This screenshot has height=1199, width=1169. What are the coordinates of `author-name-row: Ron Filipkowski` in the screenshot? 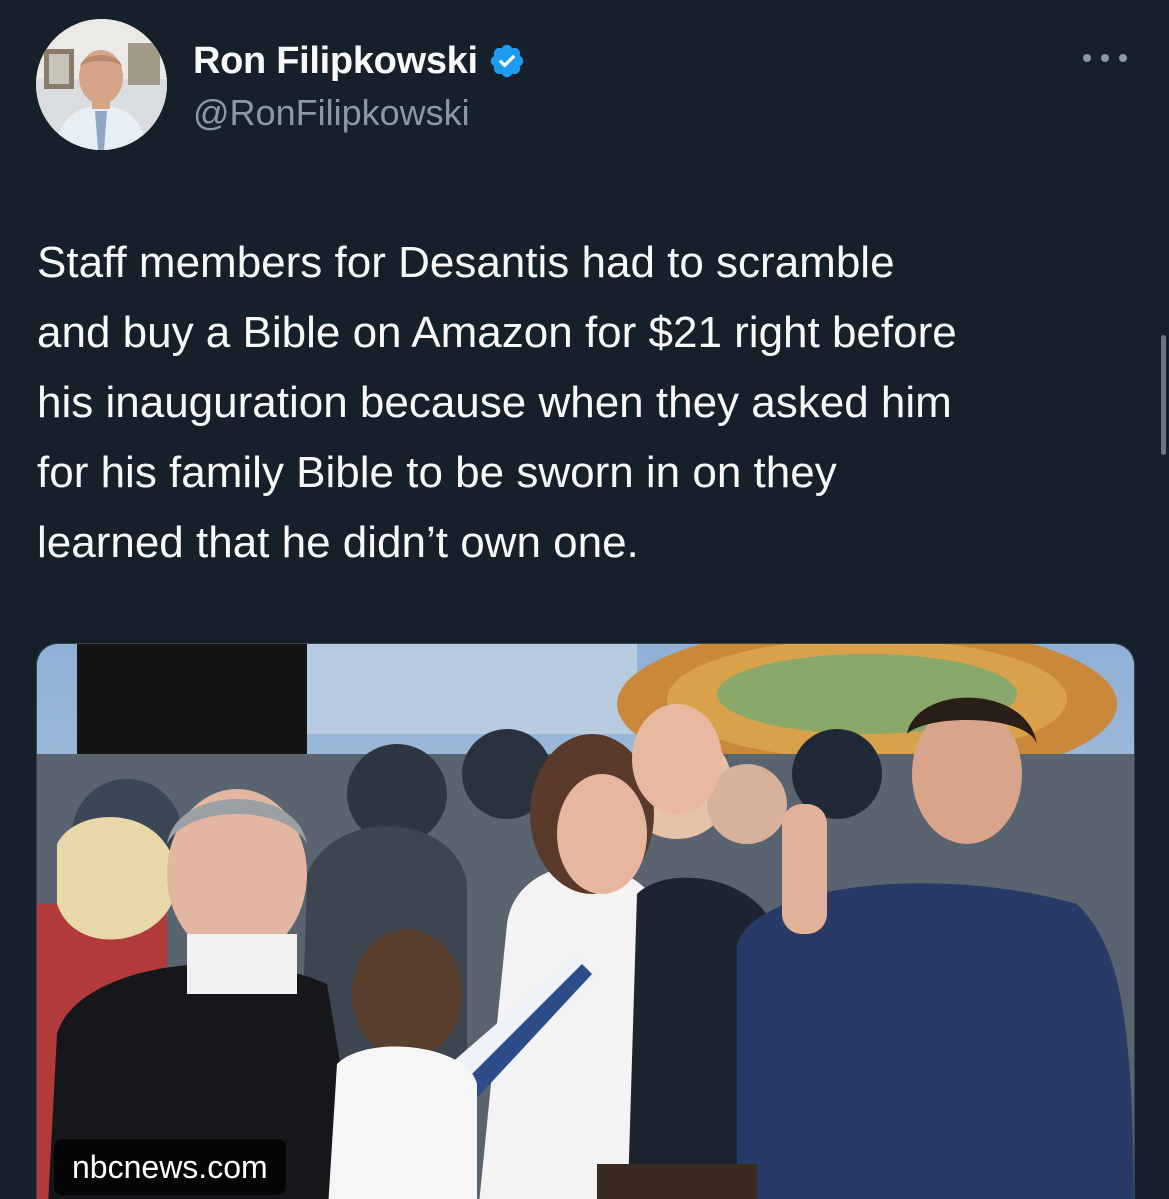 It's located at (359, 61).